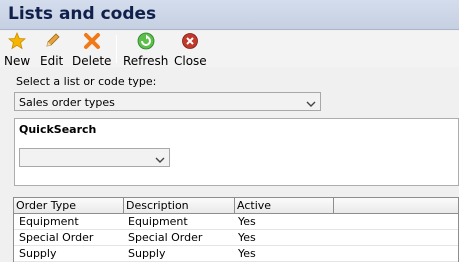 The height and width of the screenshot is (262, 459). I want to click on delete-label: Delete, so click(92, 61).